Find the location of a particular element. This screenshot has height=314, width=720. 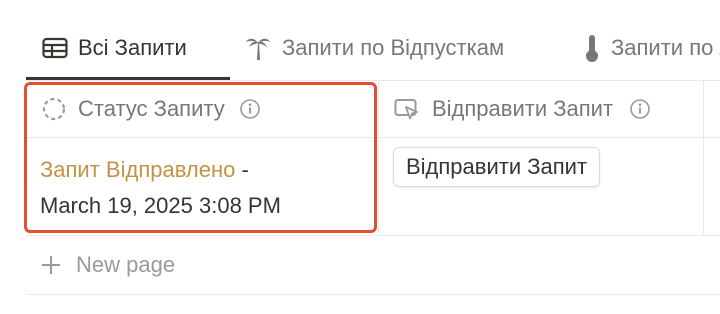

column-header-send-request: Відправити Запит is located at coordinates (522, 109).